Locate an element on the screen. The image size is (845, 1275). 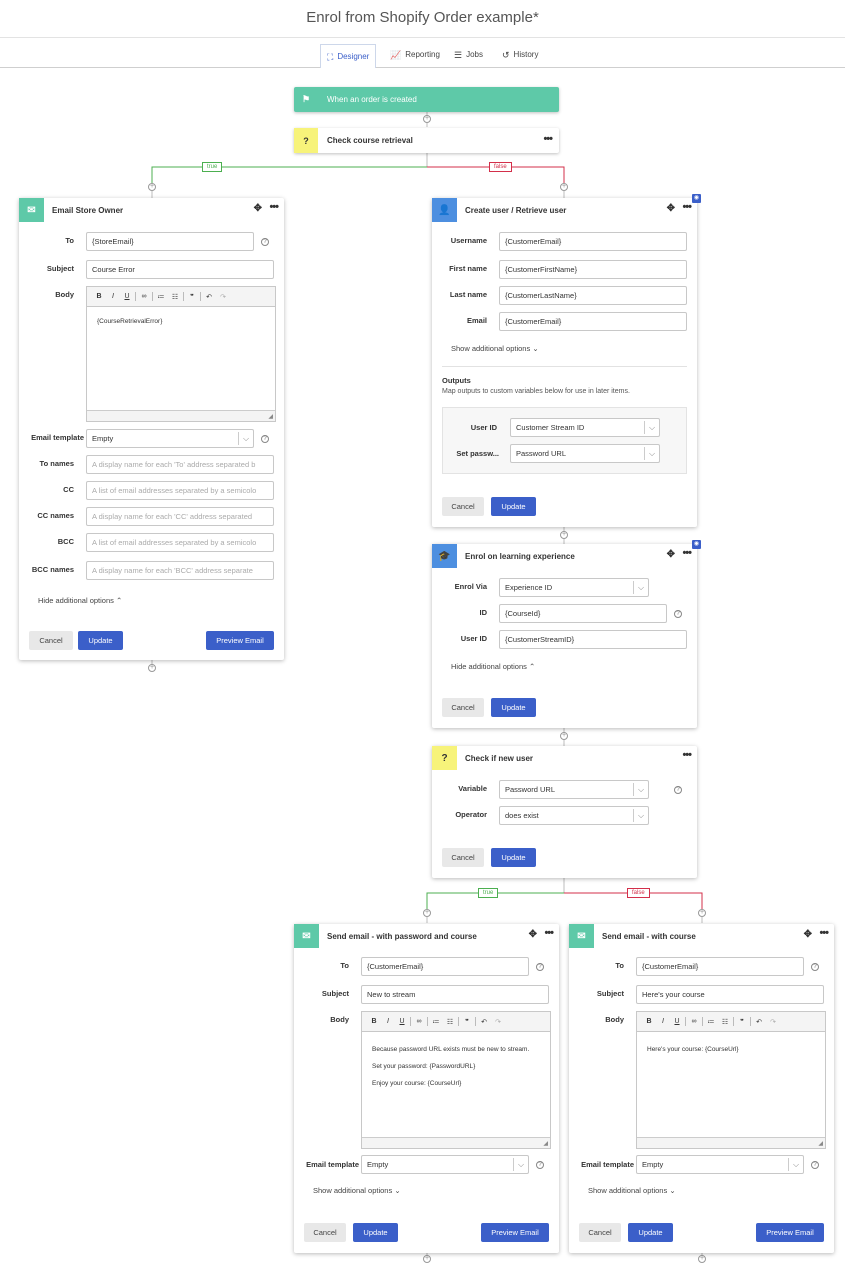
username-field: {CustomerEmail} is located at coordinates (593, 241).